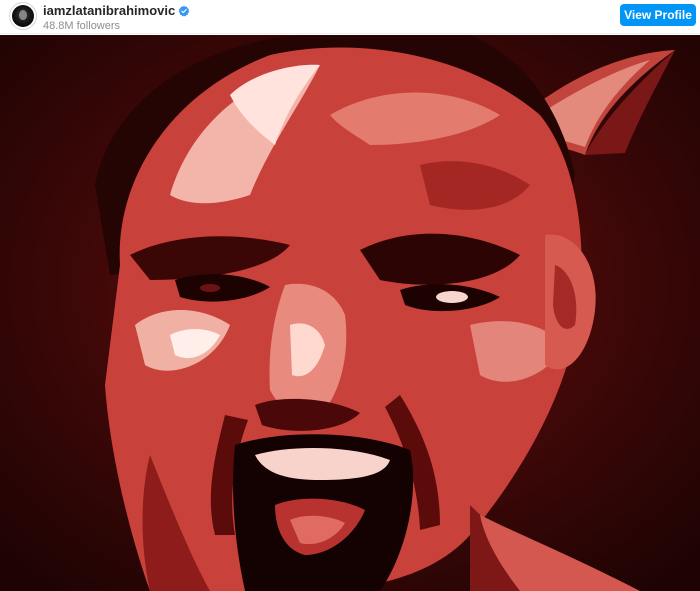  I want to click on user-info: iamzlatanibrahimovic 48.8M followers, so click(116, 17).